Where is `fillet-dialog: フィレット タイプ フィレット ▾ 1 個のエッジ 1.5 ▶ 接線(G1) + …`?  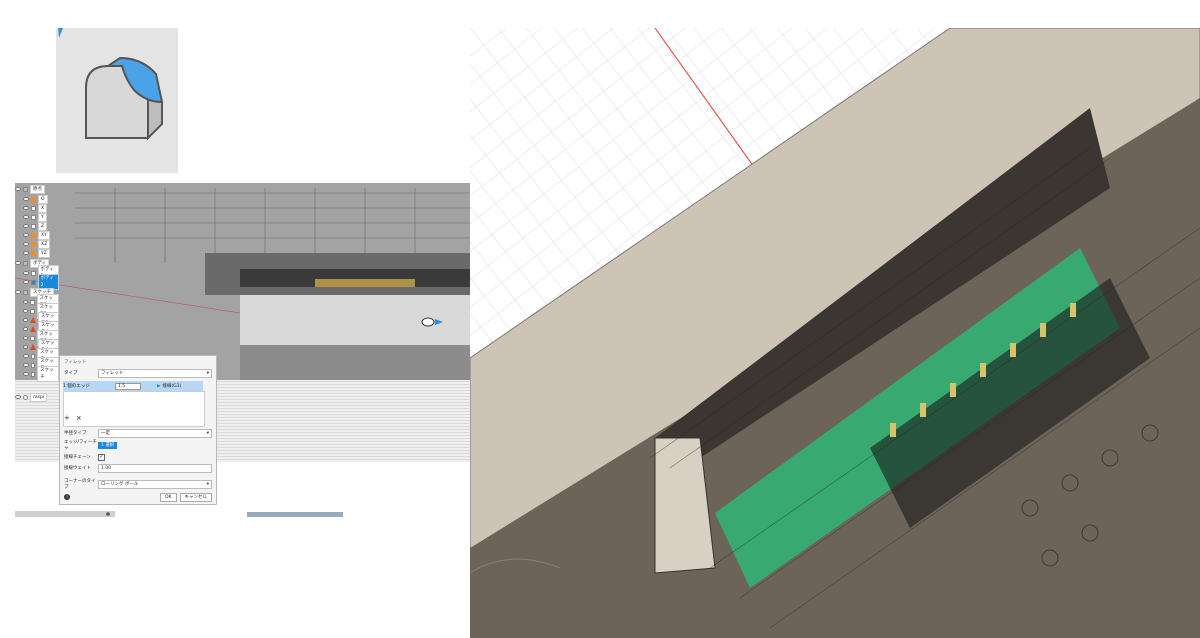
fillet-dialog: フィレット タイプ フィレット ▾ 1 個のエッジ 1.5 ▶ 接線(G1) + … is located at coordinates (138, 430).